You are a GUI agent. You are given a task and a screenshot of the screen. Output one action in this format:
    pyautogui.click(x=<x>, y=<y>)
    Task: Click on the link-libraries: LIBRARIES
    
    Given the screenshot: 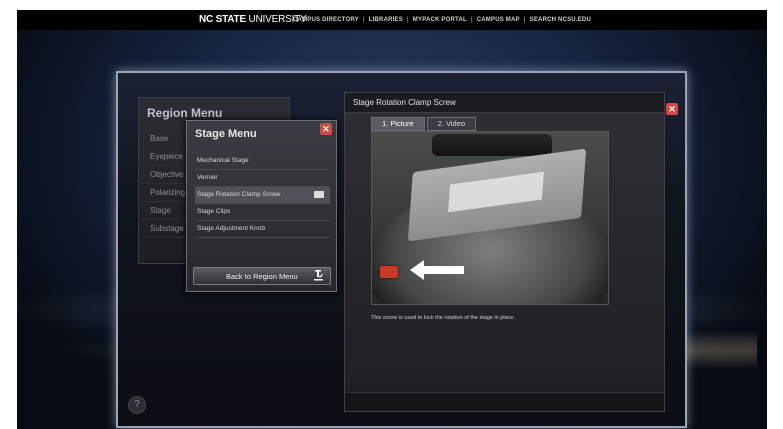 What is the action you would take?
    pyautogui.click(x=386, y=20)
    